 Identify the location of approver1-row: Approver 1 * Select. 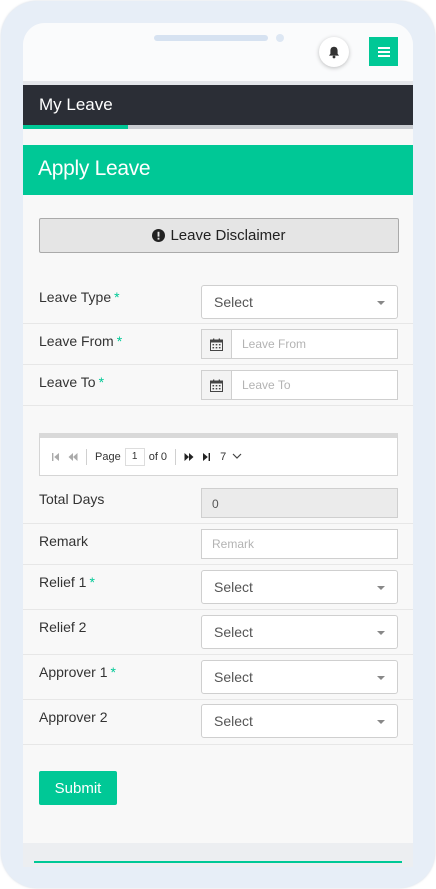
(218, 677).